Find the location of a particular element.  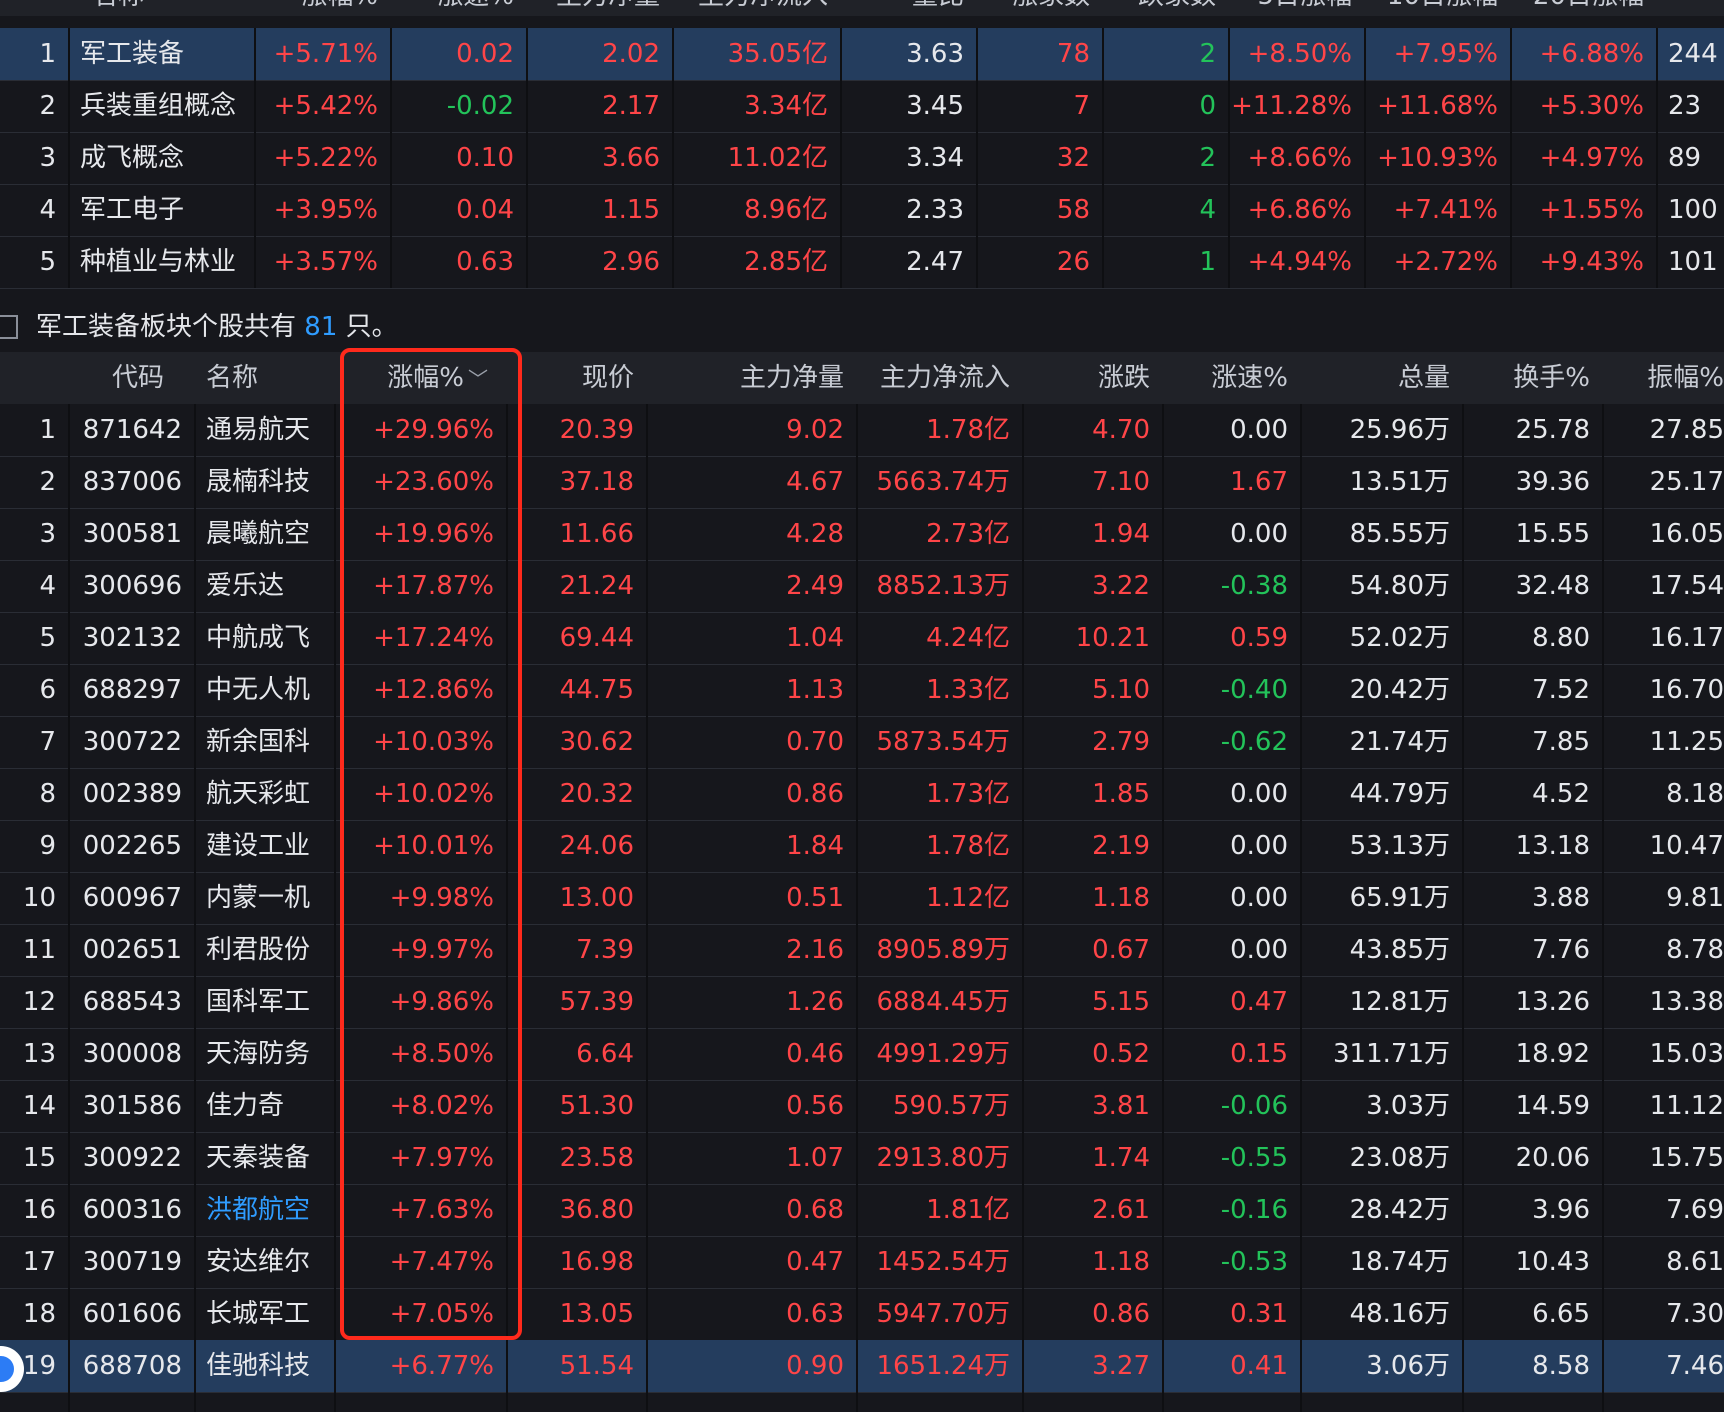

stock-count: 81 is located at coordinates (321, 327).